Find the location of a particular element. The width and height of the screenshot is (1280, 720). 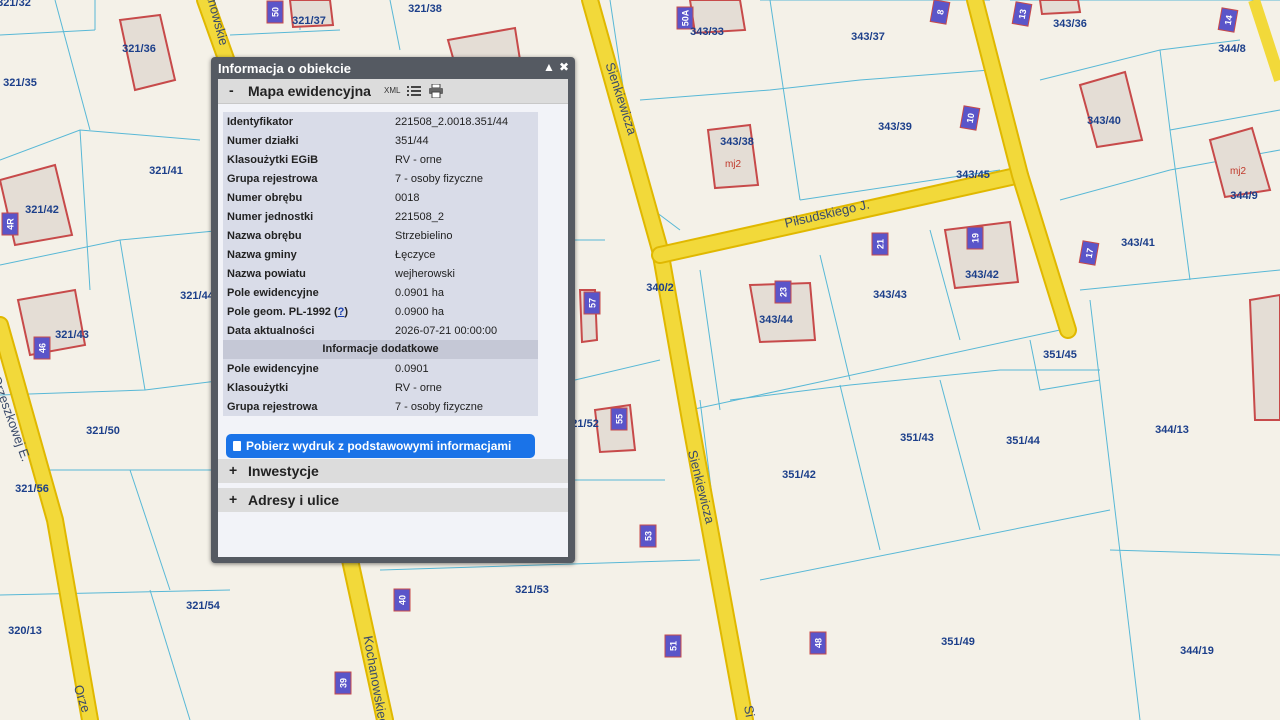

collapse-toggle: - is located at coordinates (231, 90).